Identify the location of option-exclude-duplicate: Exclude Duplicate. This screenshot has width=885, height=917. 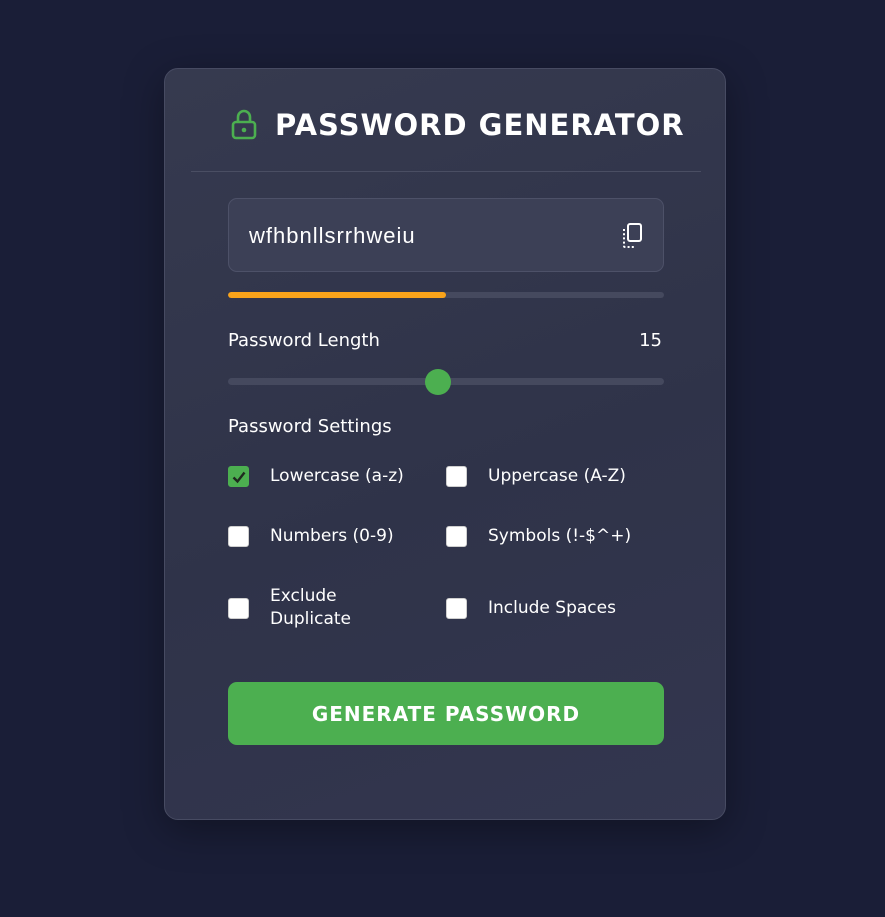
(304, 608).